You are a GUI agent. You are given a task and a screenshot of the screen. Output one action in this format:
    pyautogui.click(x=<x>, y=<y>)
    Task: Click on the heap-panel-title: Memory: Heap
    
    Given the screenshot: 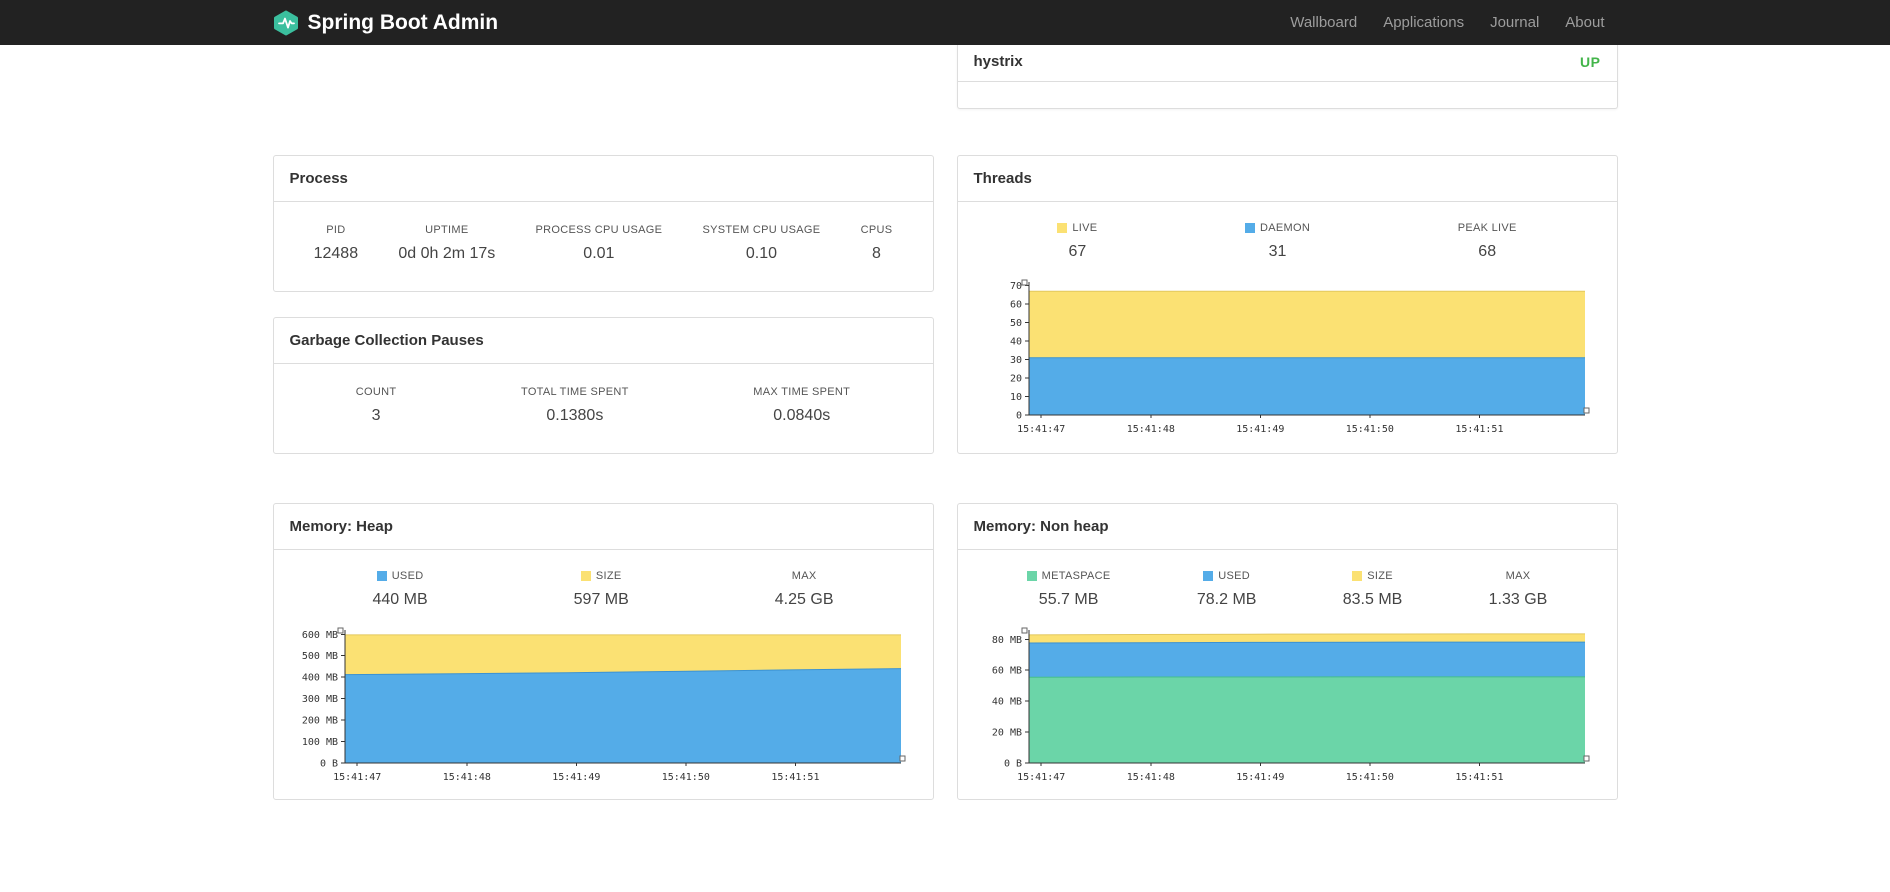 What is the action you would take?
    pyautogui.click(x=603, y=527)
    